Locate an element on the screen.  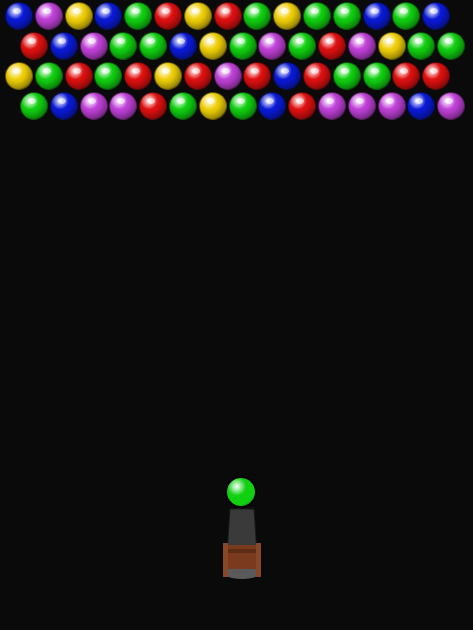
loaded-bubble is located at coordinates (241, 492).